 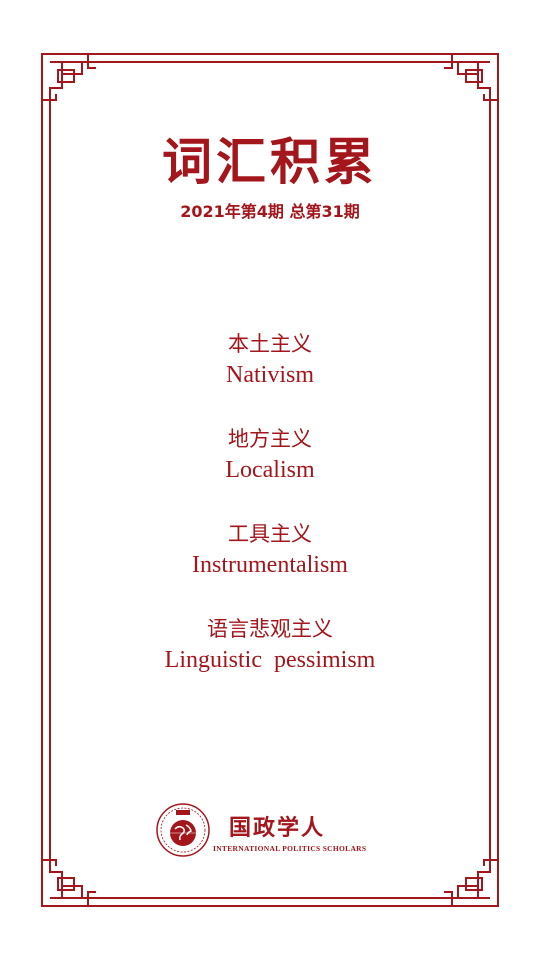 What do you see at coordinates (290, 848) in the screenshot?
I see `brand-subtitle: INTERNATIONAL POLITICS SCHOLARS` at bounding box center [290, 848].